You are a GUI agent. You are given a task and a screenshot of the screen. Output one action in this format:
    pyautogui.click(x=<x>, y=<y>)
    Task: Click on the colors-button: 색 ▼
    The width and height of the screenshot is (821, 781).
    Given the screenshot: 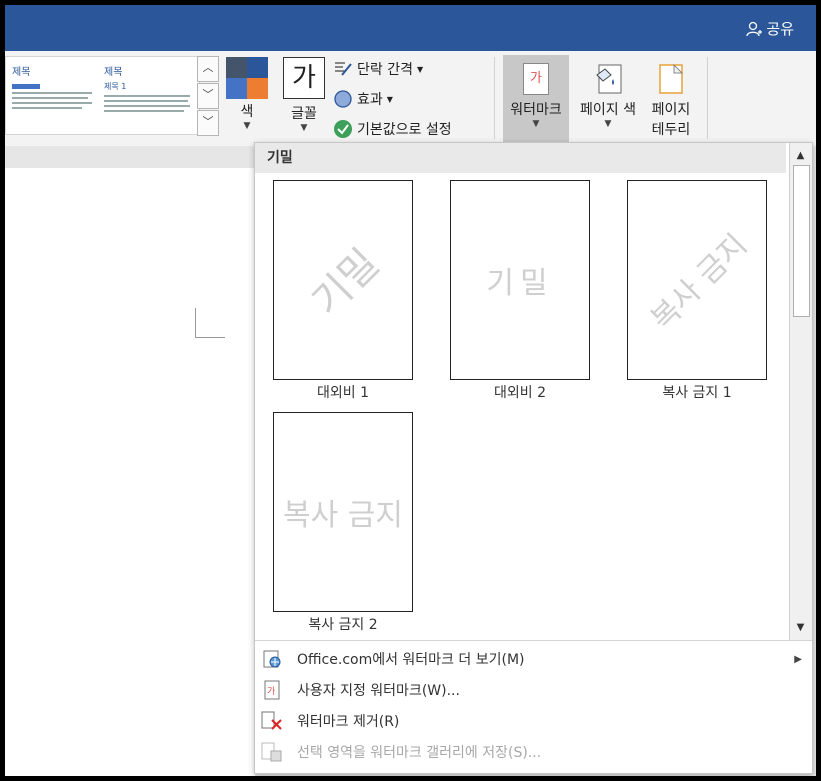 What is the action you would take?
    pyautogui.click(x=247, y=94)
    